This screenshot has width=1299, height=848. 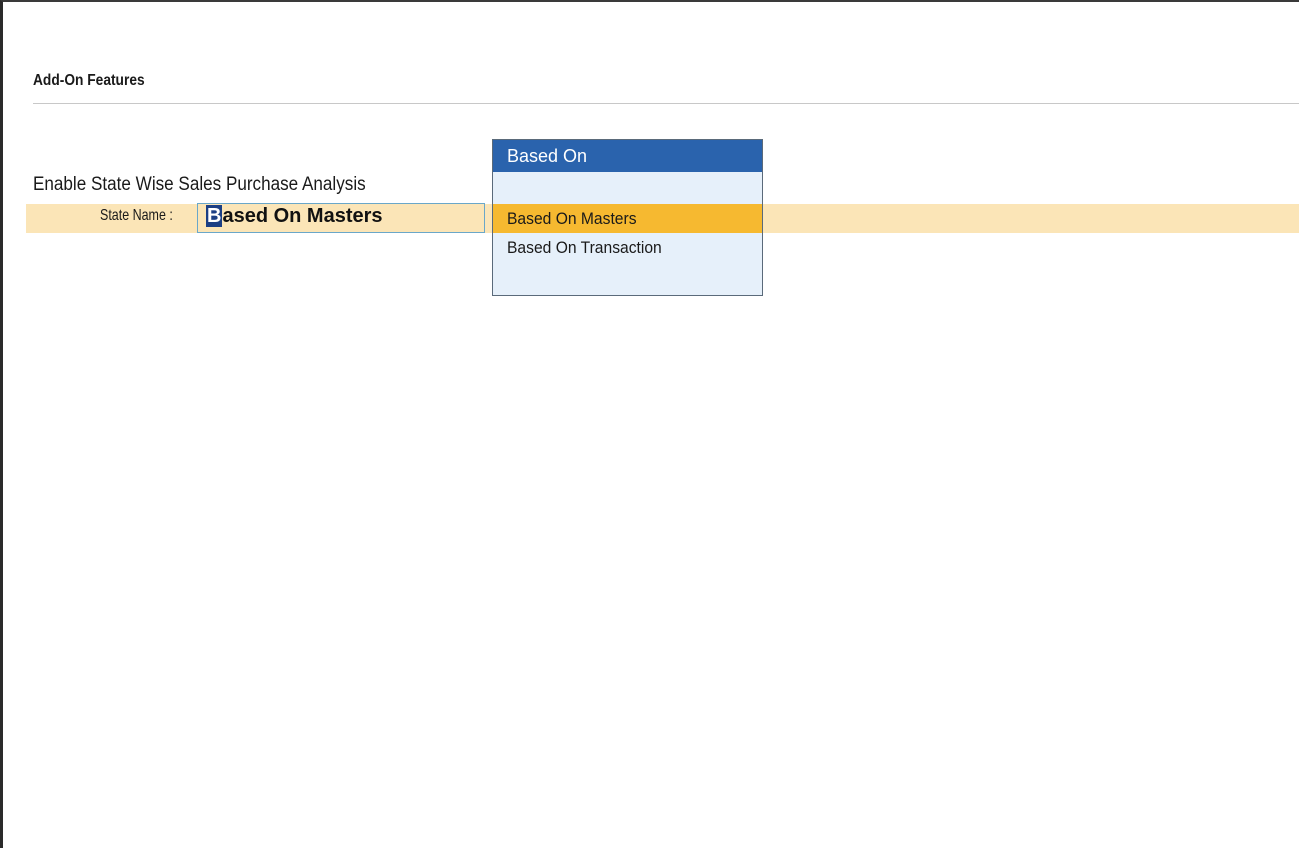 I want to click on option-based-on-transaction: Based On Transaction, so click(x=627, y=247).